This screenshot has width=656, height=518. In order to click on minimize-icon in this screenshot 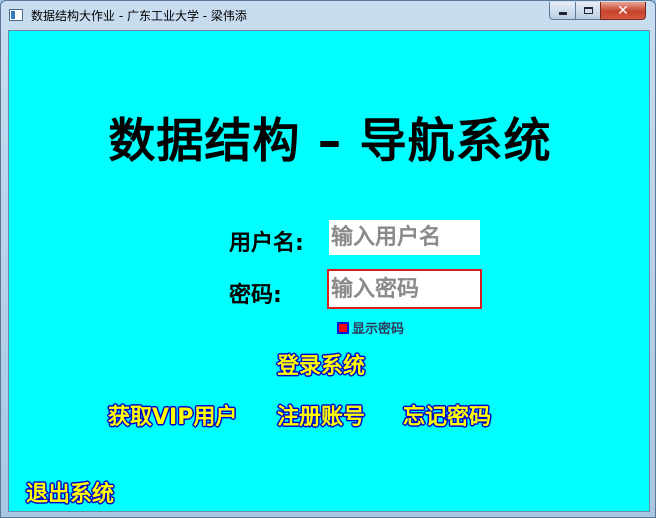, I will do `click(562, 13)`.